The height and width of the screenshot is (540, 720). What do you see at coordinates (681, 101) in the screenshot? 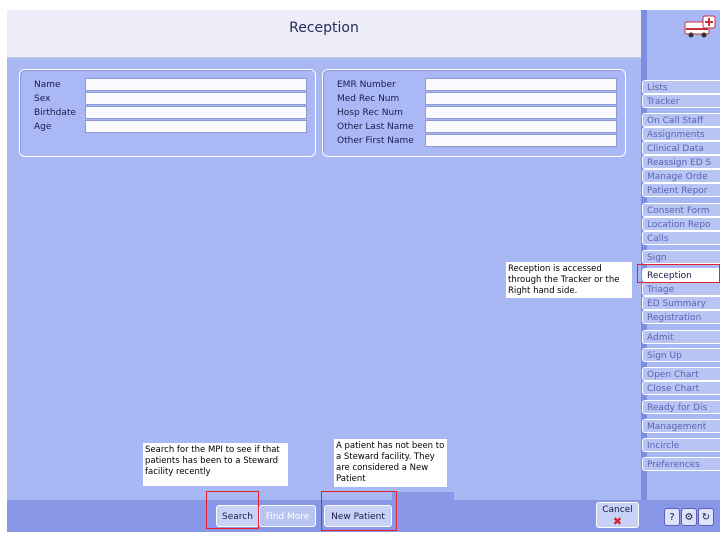
I see `sidebar-item-tracker: Tracker` at bounding box center [681, 101].